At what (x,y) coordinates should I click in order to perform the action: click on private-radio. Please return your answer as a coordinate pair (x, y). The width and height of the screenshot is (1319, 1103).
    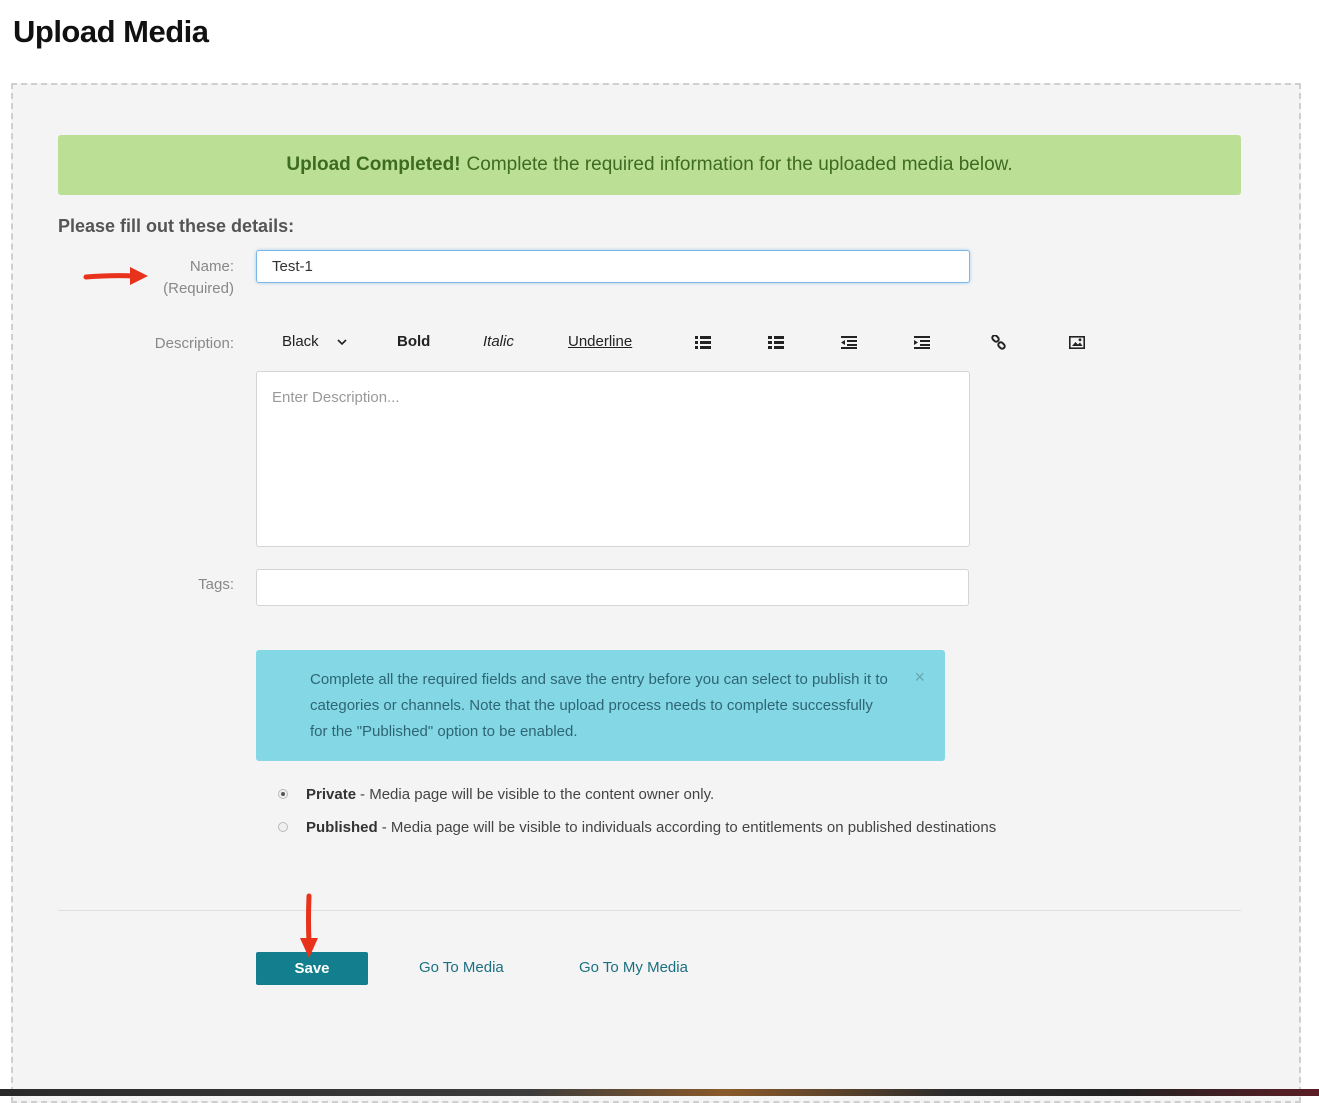
    Looking at the image, I should click on (283, 794).